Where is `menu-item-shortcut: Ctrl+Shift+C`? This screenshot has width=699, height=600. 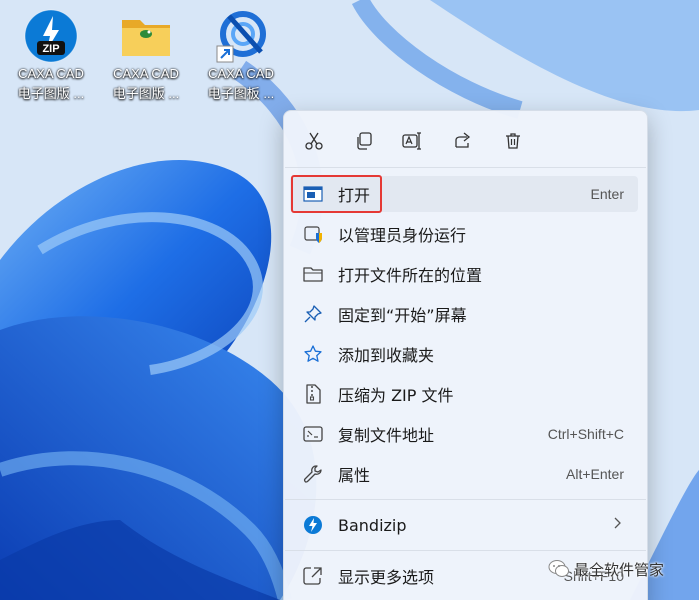
menu-item-shortcut: Ctrl+Shift+C is located at coordinates (585, 434).